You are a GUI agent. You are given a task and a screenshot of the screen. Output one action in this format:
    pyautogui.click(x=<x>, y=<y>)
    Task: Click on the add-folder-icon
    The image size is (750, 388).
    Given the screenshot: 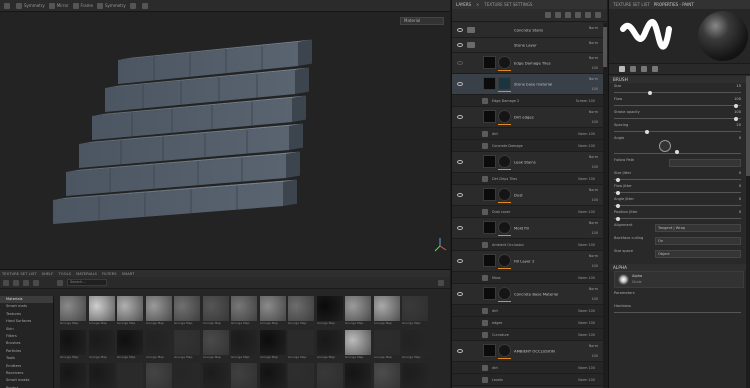 What is the action you would take?
    pyautogui.click(x=588, y=15)
    